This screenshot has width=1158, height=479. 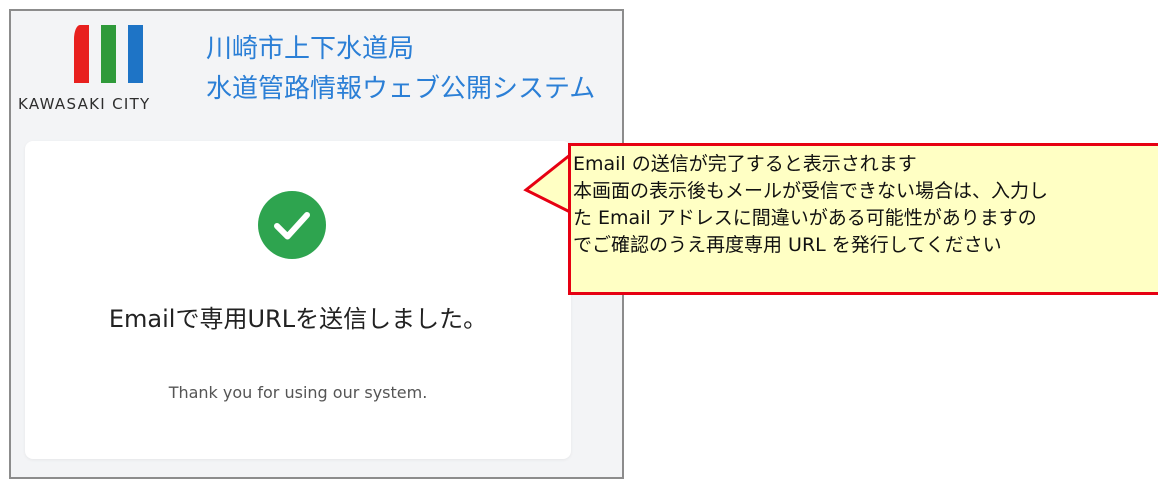 I want to click on confirmation-subtext: Thank you for using our system., so click(x=298, y=392).